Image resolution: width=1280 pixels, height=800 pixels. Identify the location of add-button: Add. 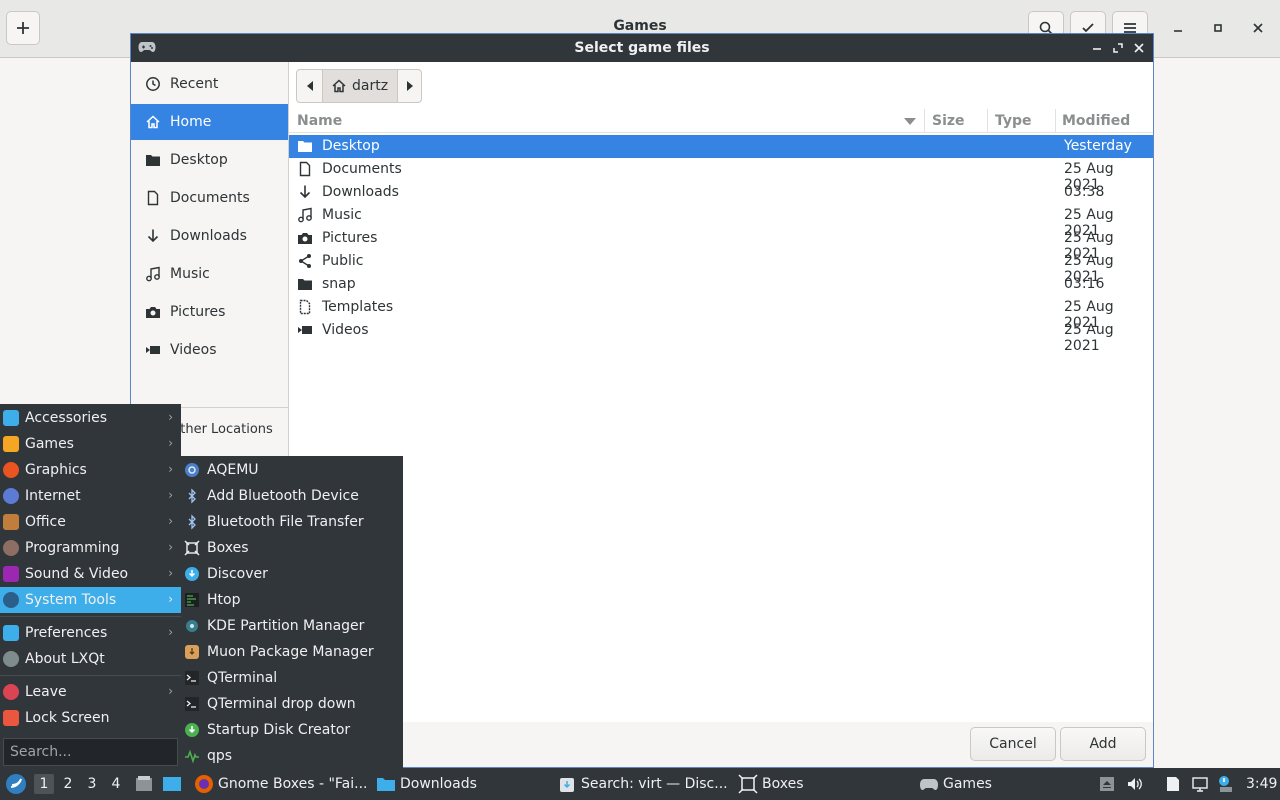
(1103, 744).